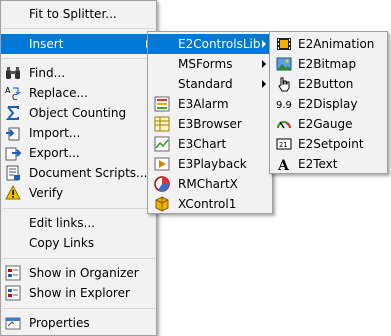 The image size is (391, 336). Describe the element at coordinates (84, 273) in the screenshot. I see `menu-item-label: Show in Organizer` at that location.